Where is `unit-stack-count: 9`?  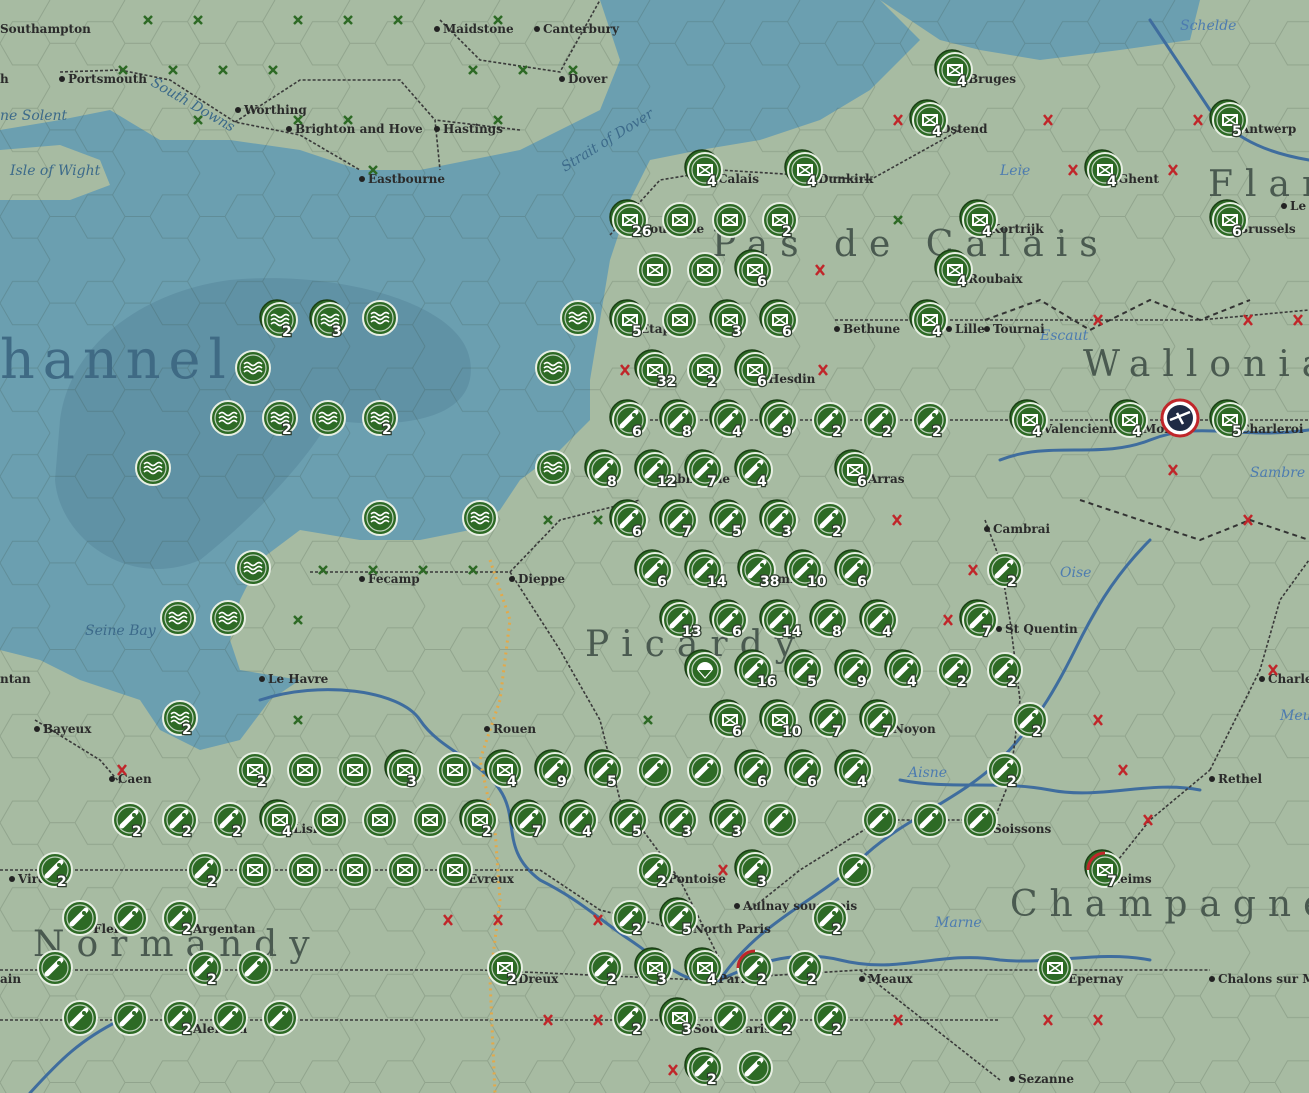 unit-stack-count: 9 is located at coordinates (862, 682).